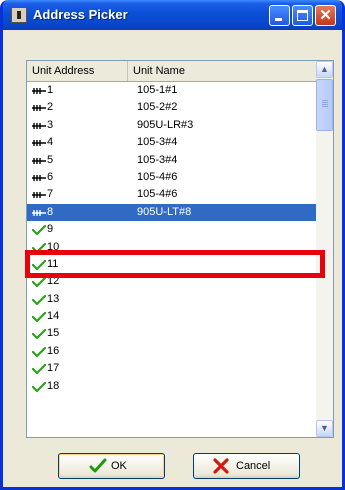 Image resolution: width=345 pixels, height=490 pixels. Describe the element at coordinates (53, 298) in the screenshot. I see `unit-address-cell: 13` at that location.